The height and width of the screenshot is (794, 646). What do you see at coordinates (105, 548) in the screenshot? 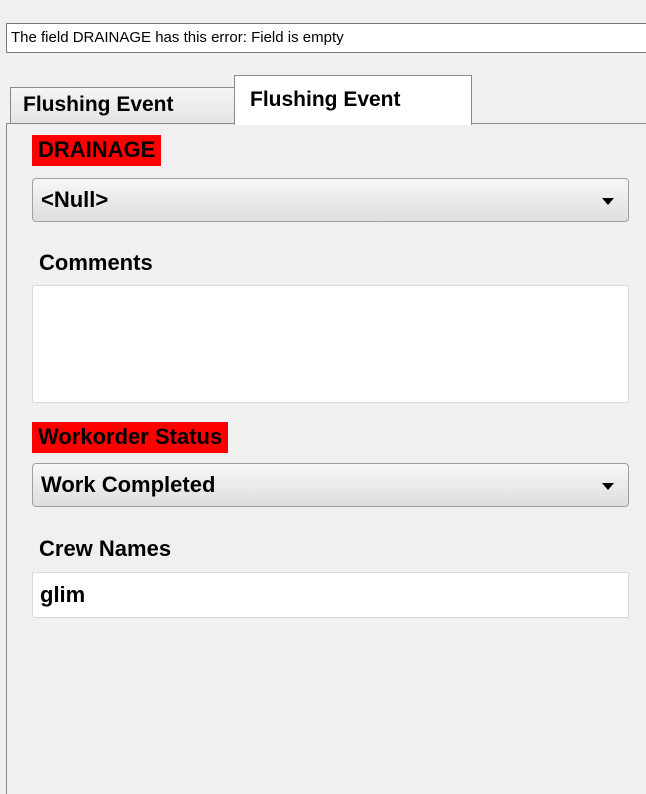
I see `crew-names-label: Crew Names` at bounding box center [105, 548].